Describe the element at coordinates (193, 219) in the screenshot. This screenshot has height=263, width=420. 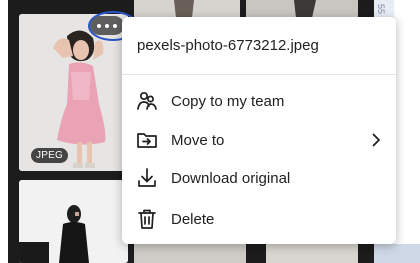
I see `menu-item-label: Delete` at that location.